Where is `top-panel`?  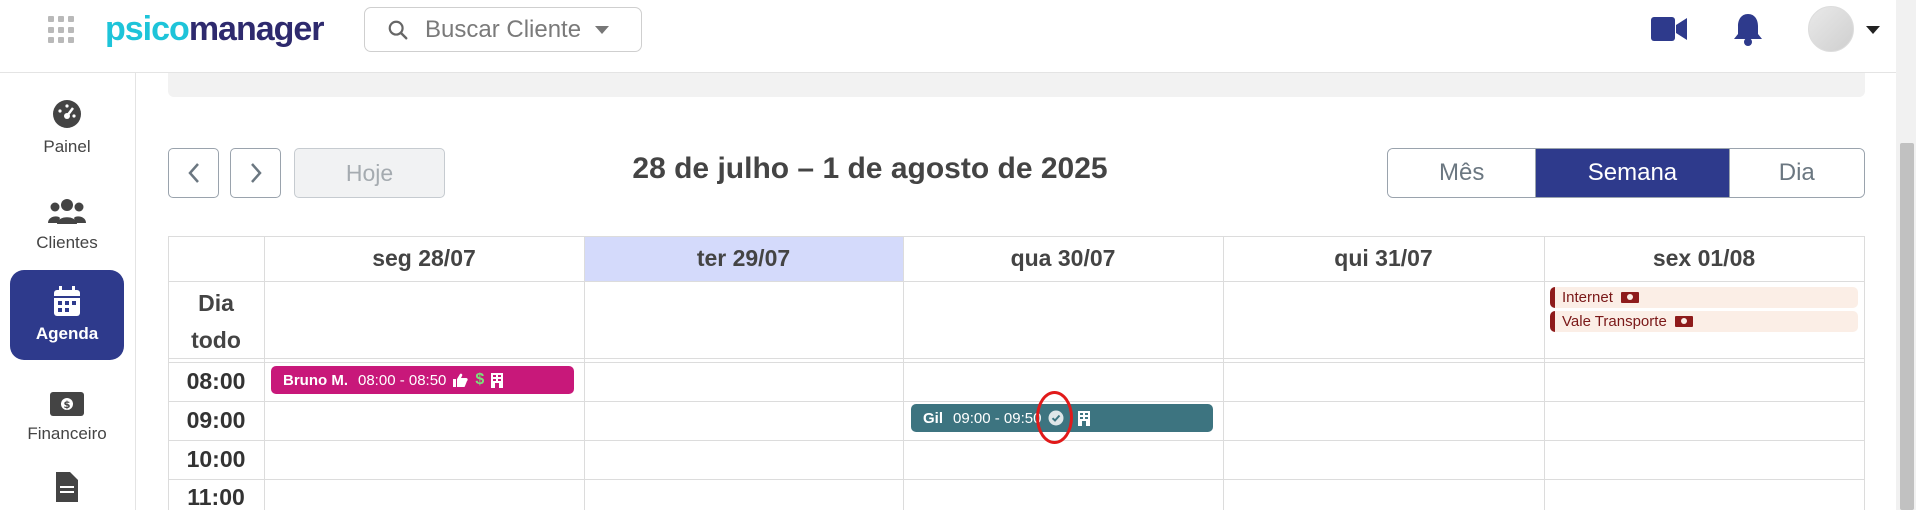 top-panel is located at coordinates (1016, 85).